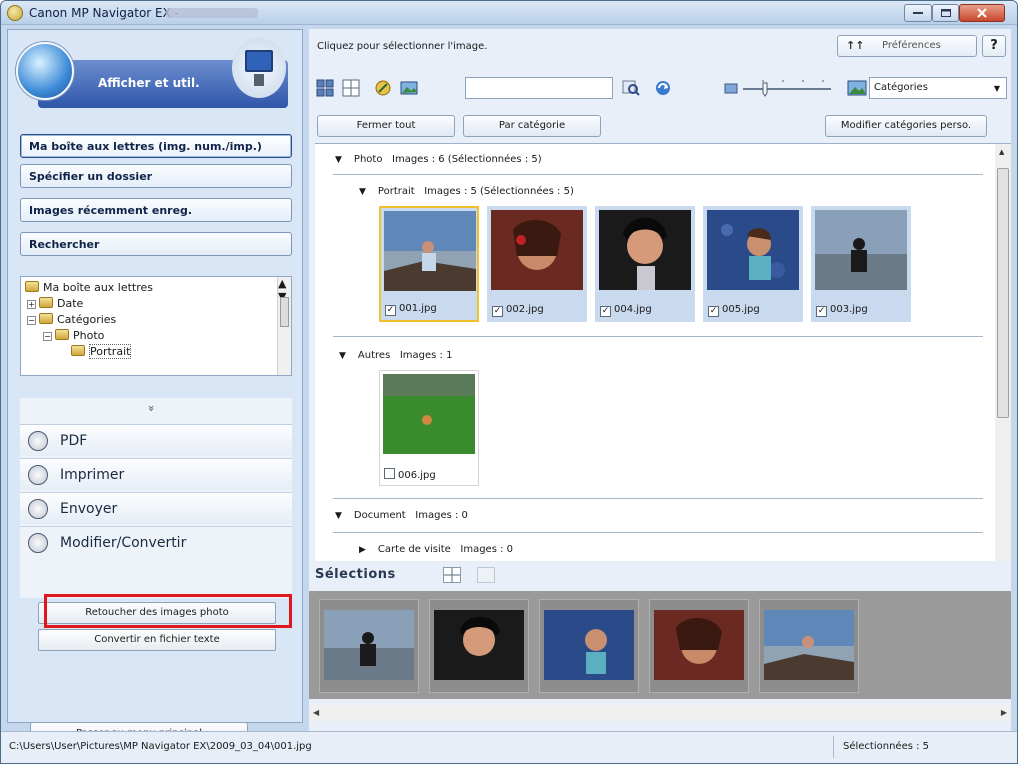  I want to click on thumbnail: ✓ 005.jpg, so click(753, 264).